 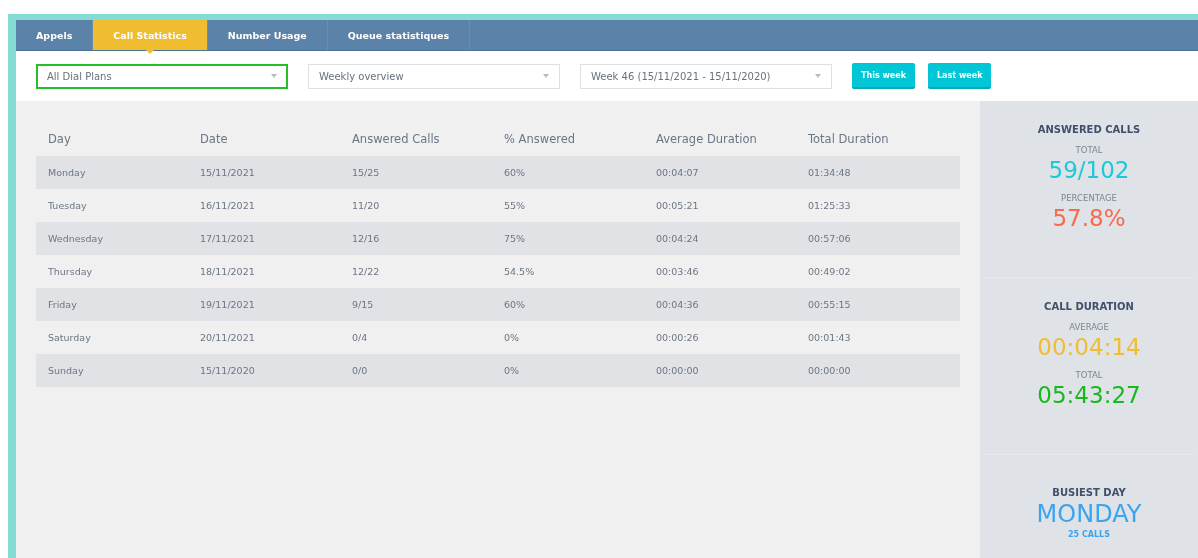 What do you see at coordinates (399, 35) in the screenshot?
I see `tab: Queue statistiques` at bounding box center [399, 35].